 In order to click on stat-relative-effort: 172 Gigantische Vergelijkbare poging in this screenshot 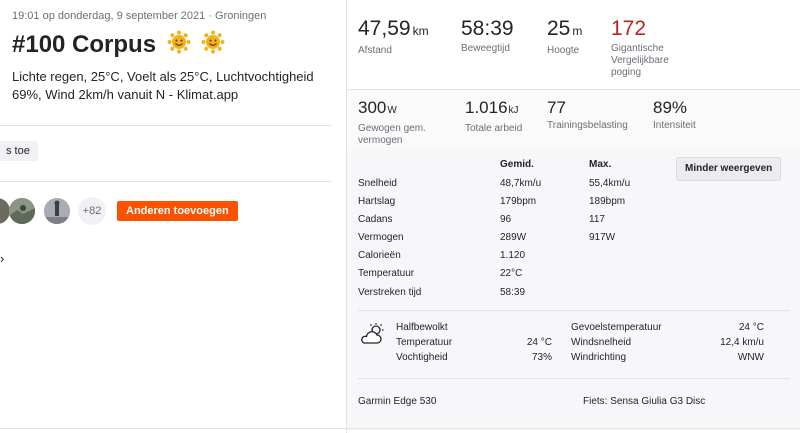, I will do `click(651, 48)`.